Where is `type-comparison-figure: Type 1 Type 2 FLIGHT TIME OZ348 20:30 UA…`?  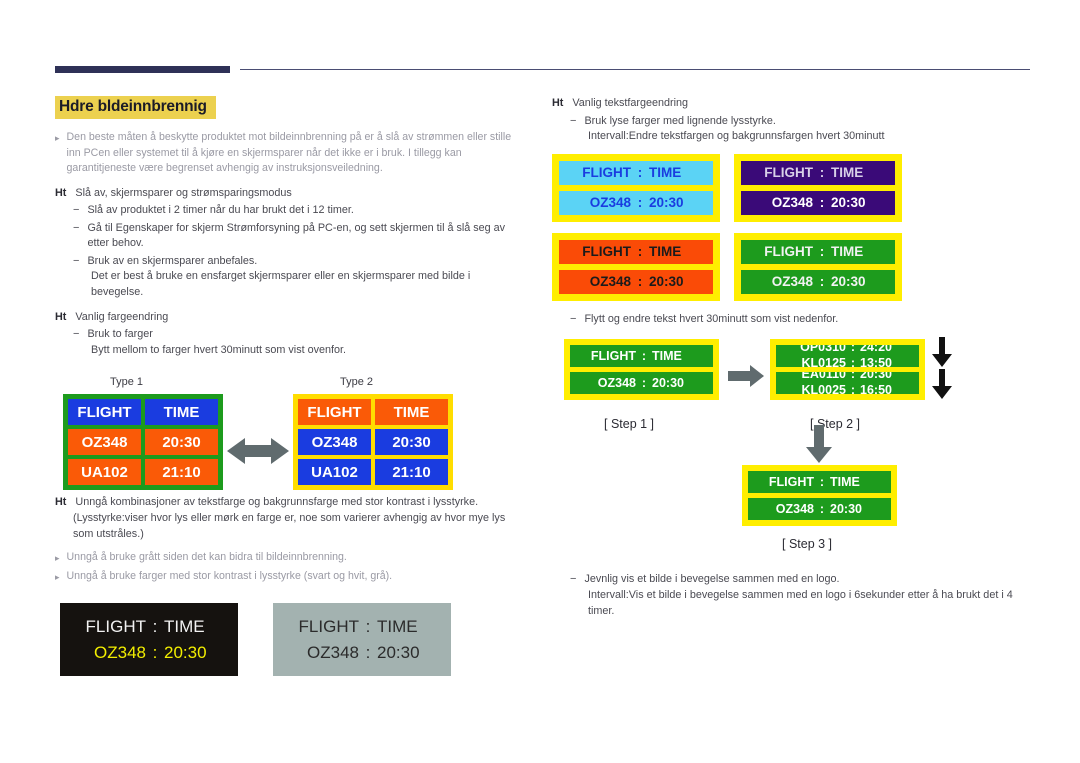 type-comparison-figure: Type 1 Type 2 FLIGHT TIME OZ348 20:30 UA… is located at coordinates (290, 433).